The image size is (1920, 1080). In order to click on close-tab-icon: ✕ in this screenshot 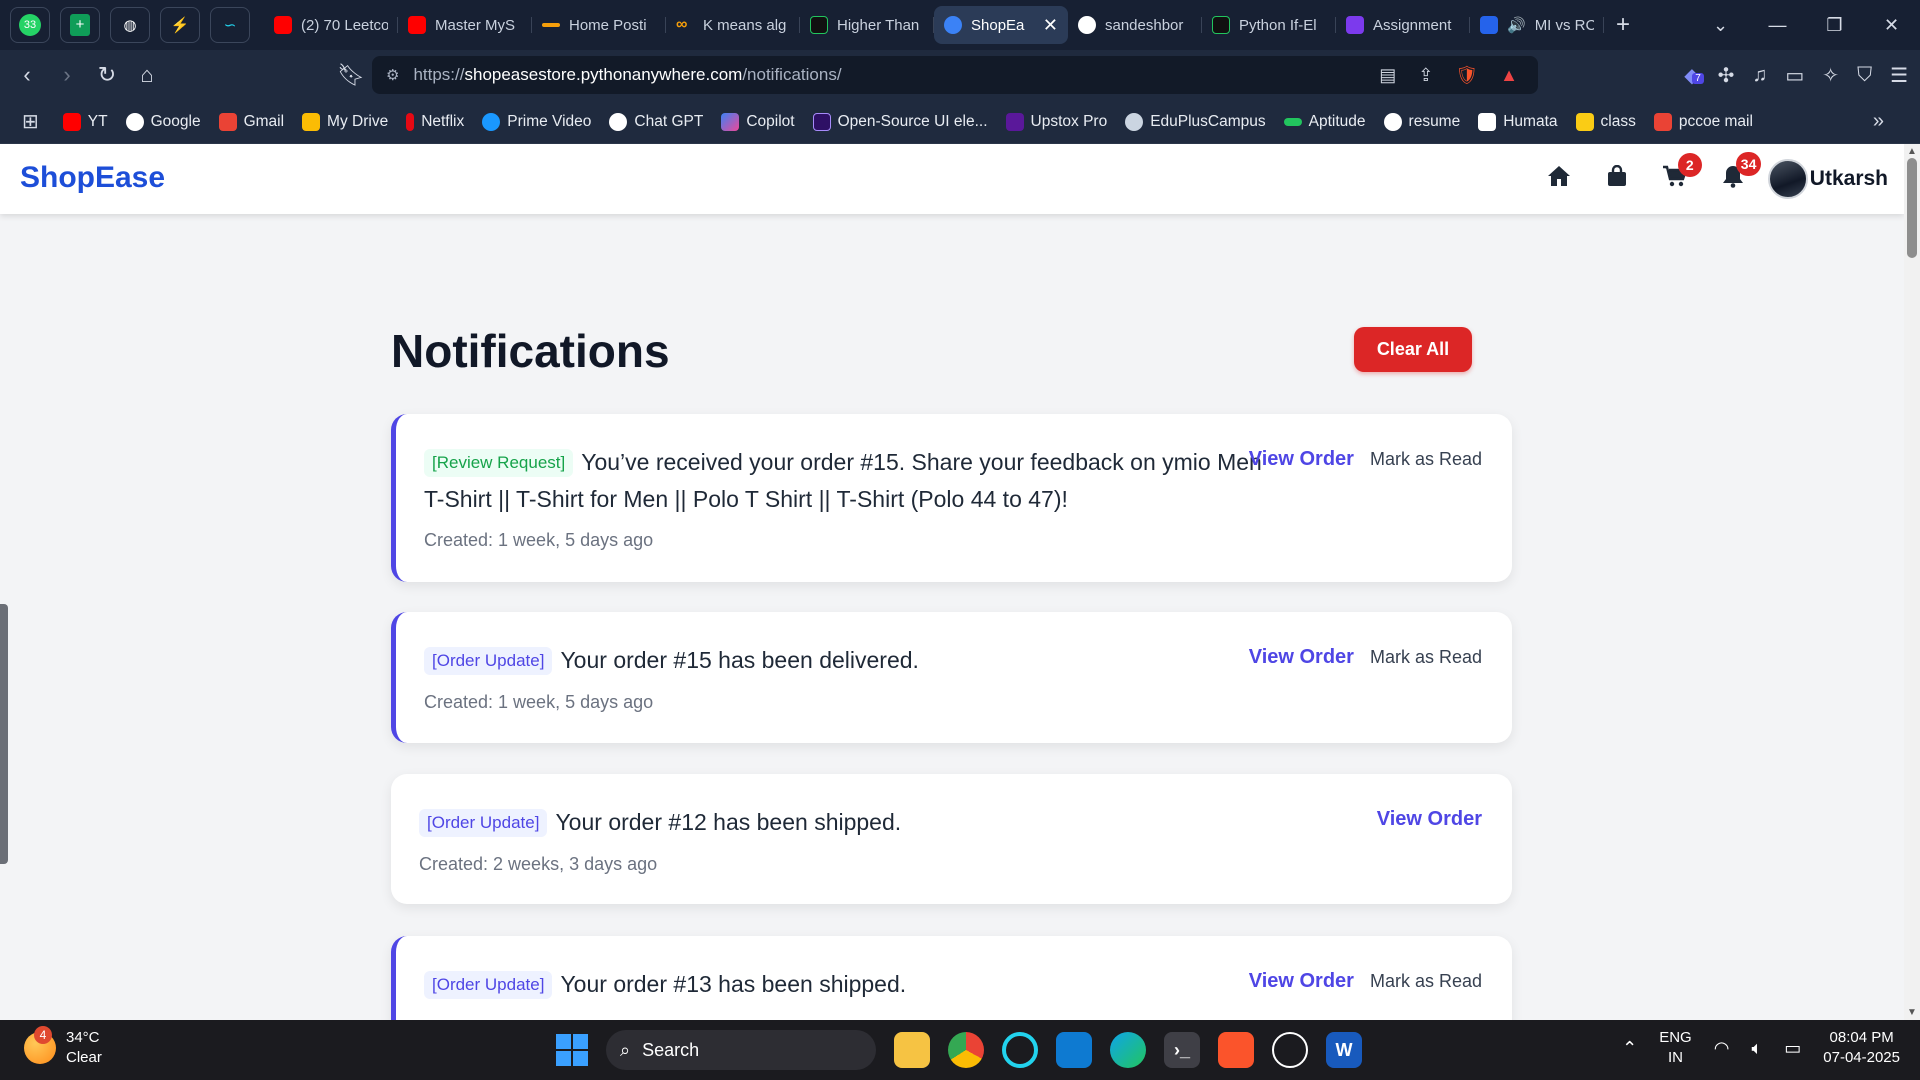, I will do `click(1050, 25)`.